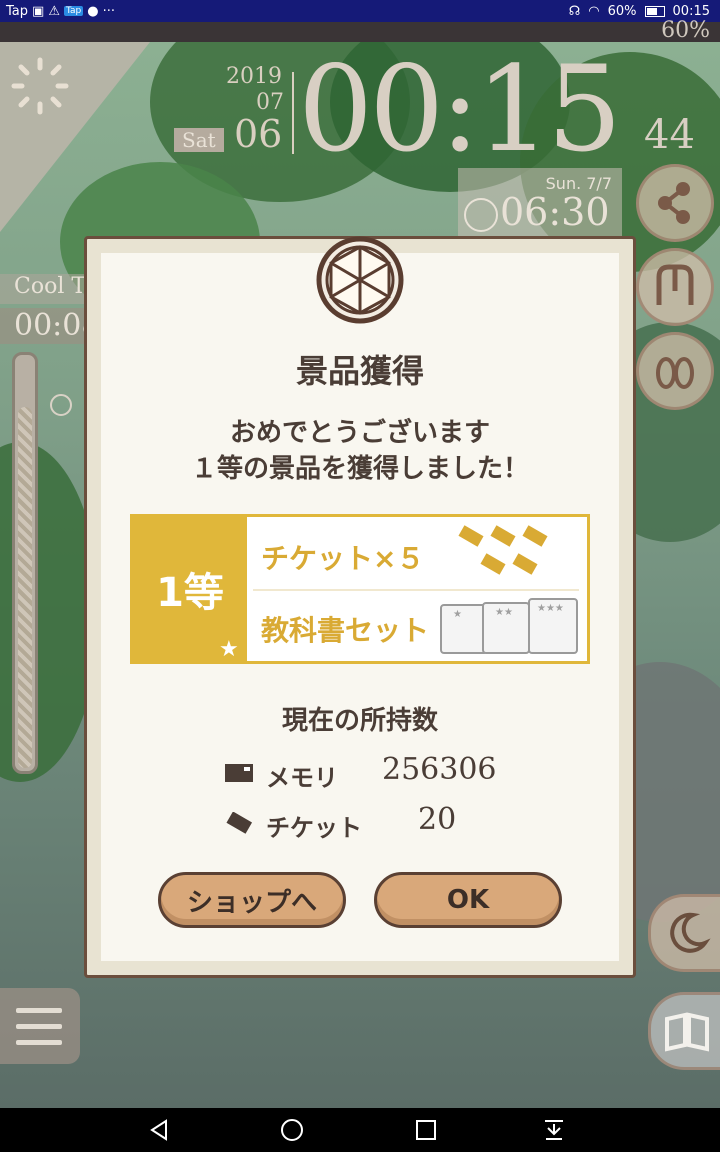 This screenshot has width=720, height=1152. I want to click on warning-icon: ⚠, so click(54, 11).